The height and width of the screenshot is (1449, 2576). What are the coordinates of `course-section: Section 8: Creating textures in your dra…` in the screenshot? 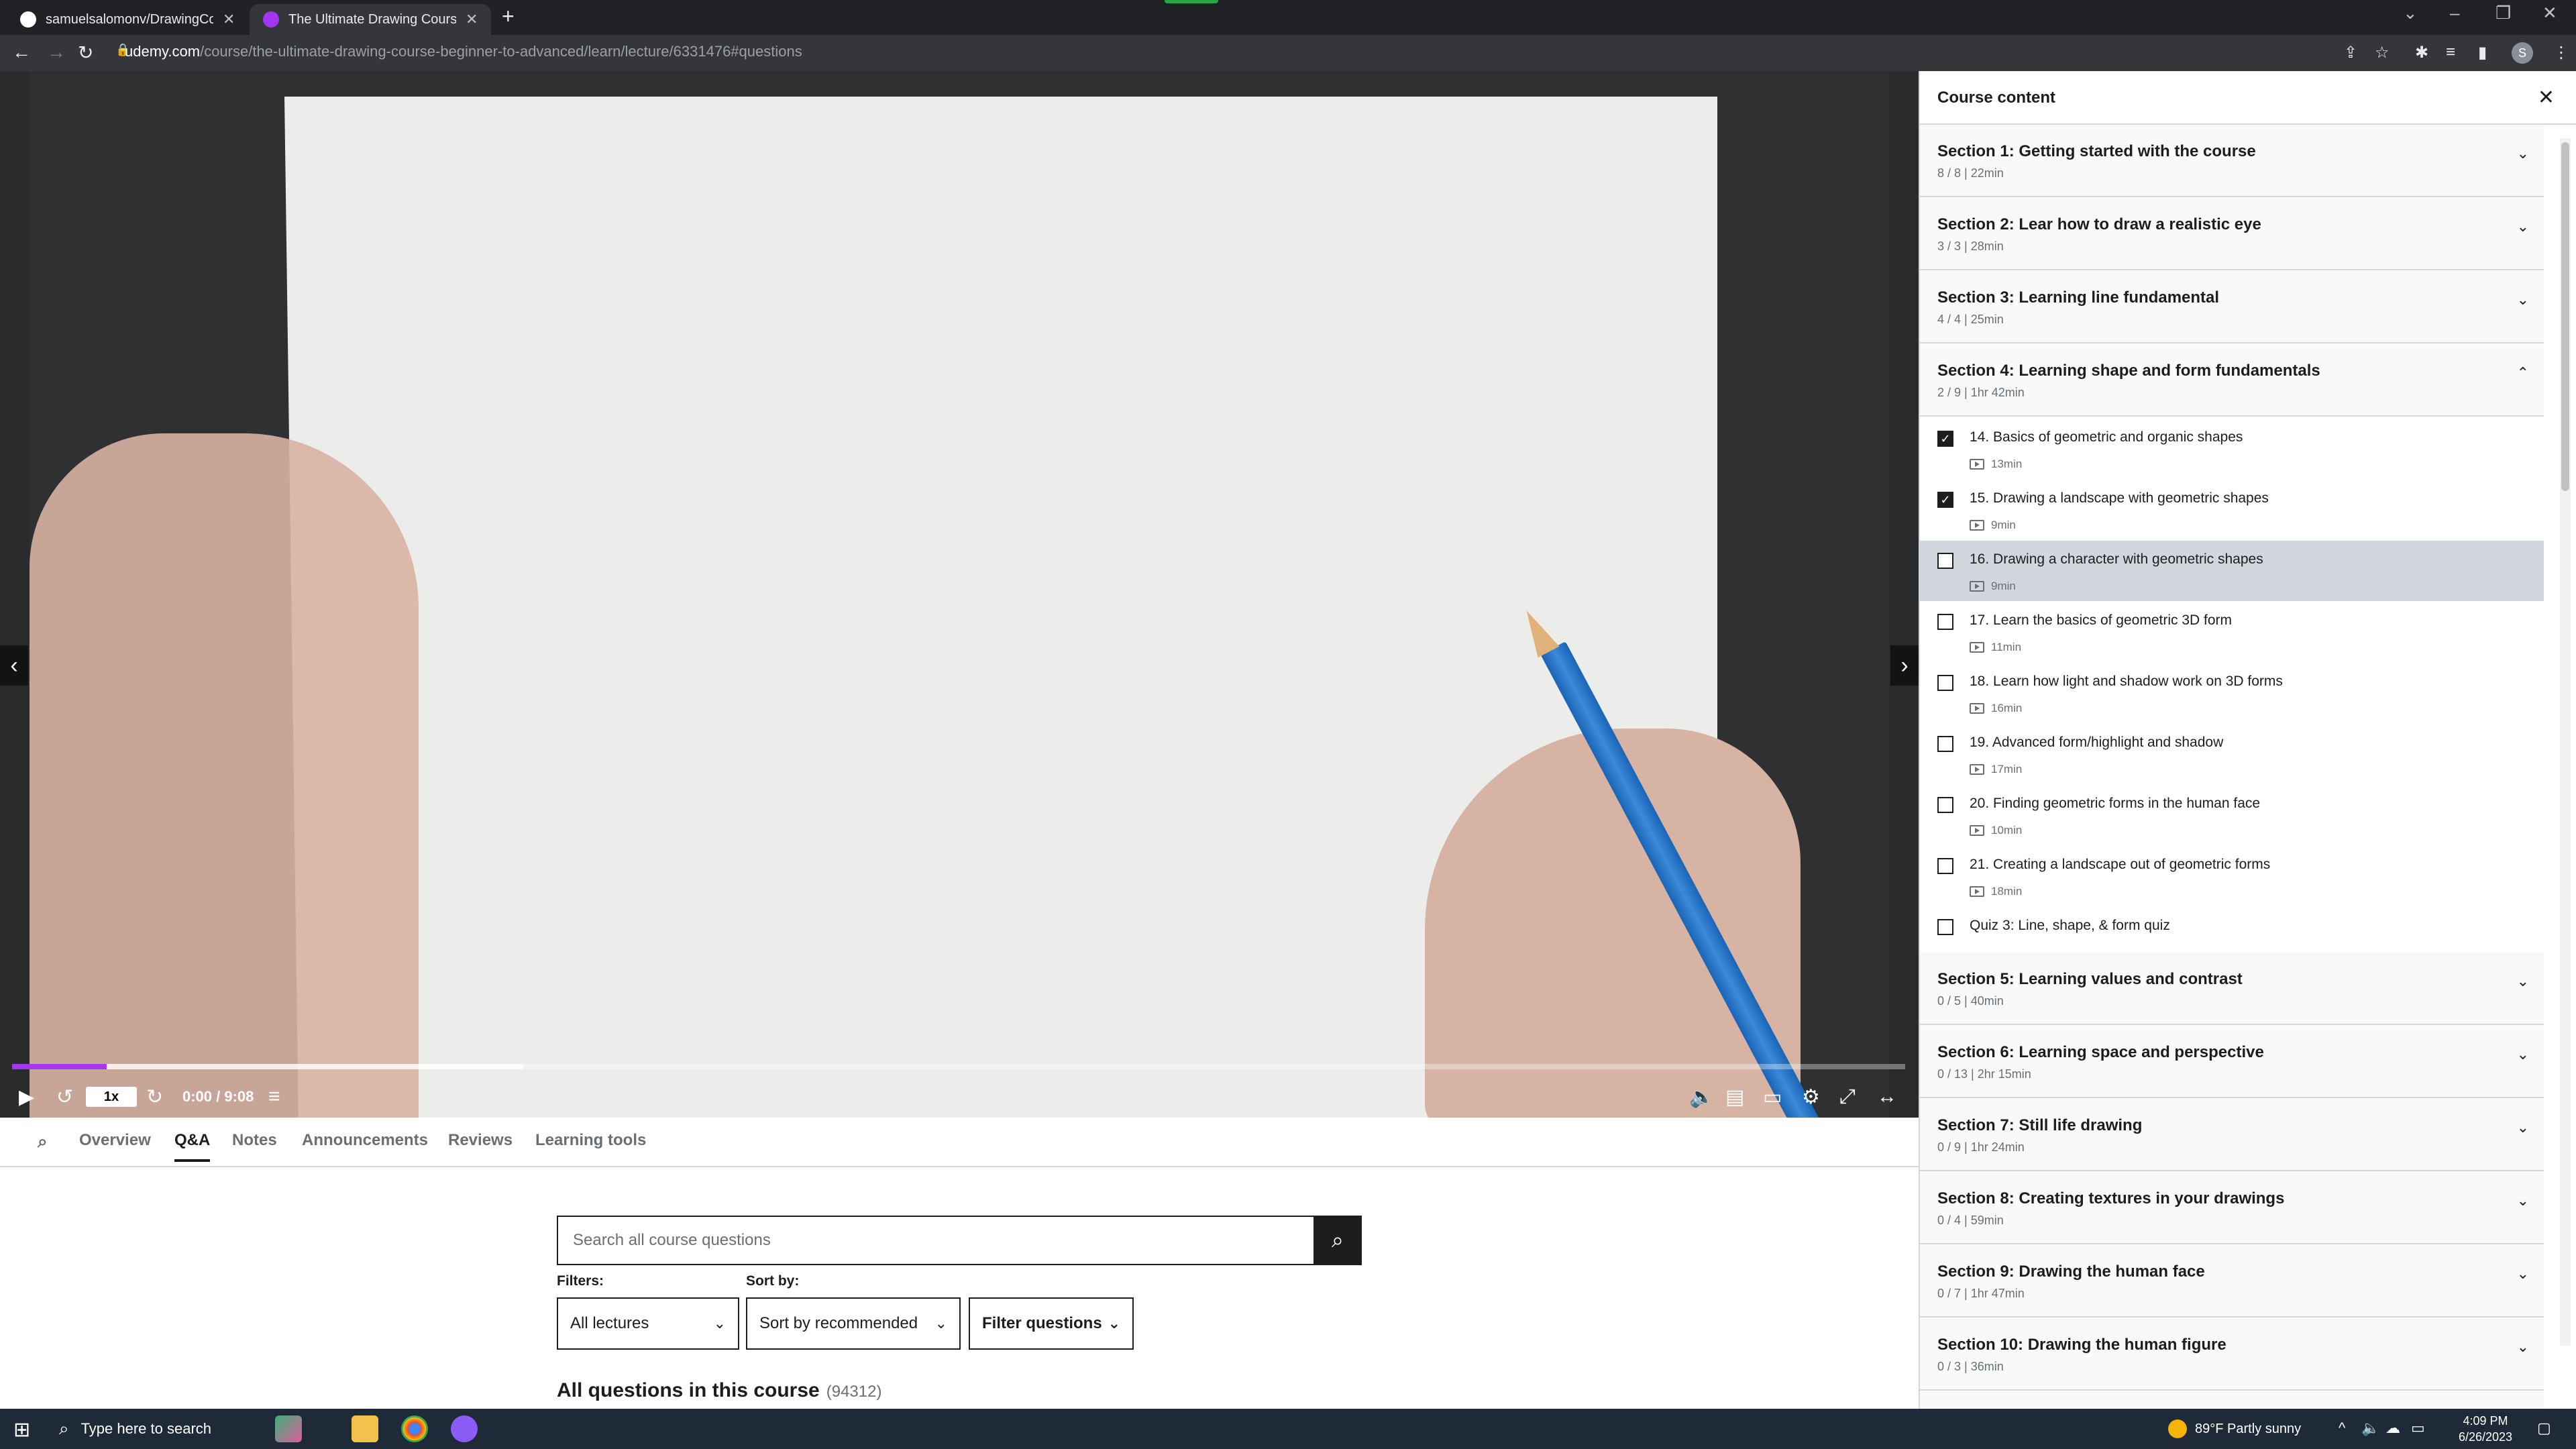 It's located at (2232, 1208).